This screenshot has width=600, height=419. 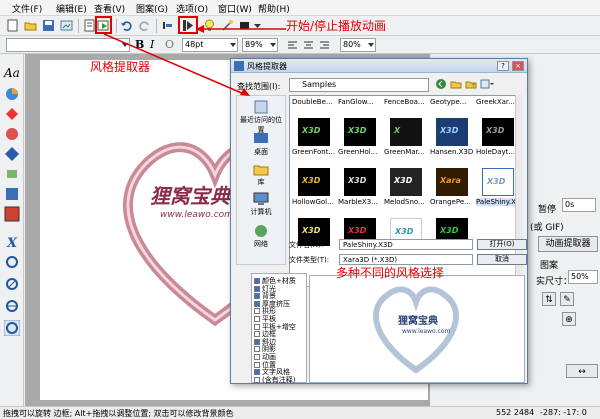 What do you see at coordinates (292, 45) in the screenshot?
I see `align-left-icon` at bounding box center [292, 45].